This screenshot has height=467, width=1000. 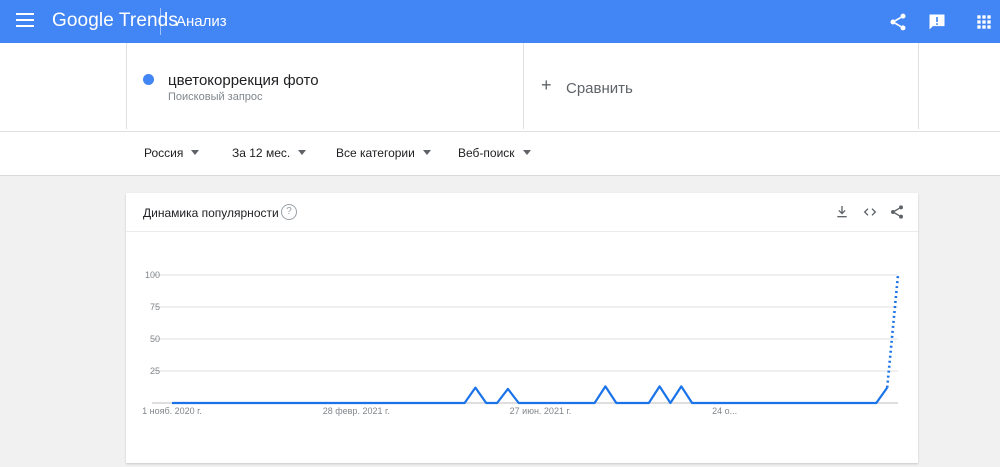 What do you see at coordinates (486, 153) in the screenshot?
I see `search-type-value: Веб-поиск` at bounding box center [486, 153].